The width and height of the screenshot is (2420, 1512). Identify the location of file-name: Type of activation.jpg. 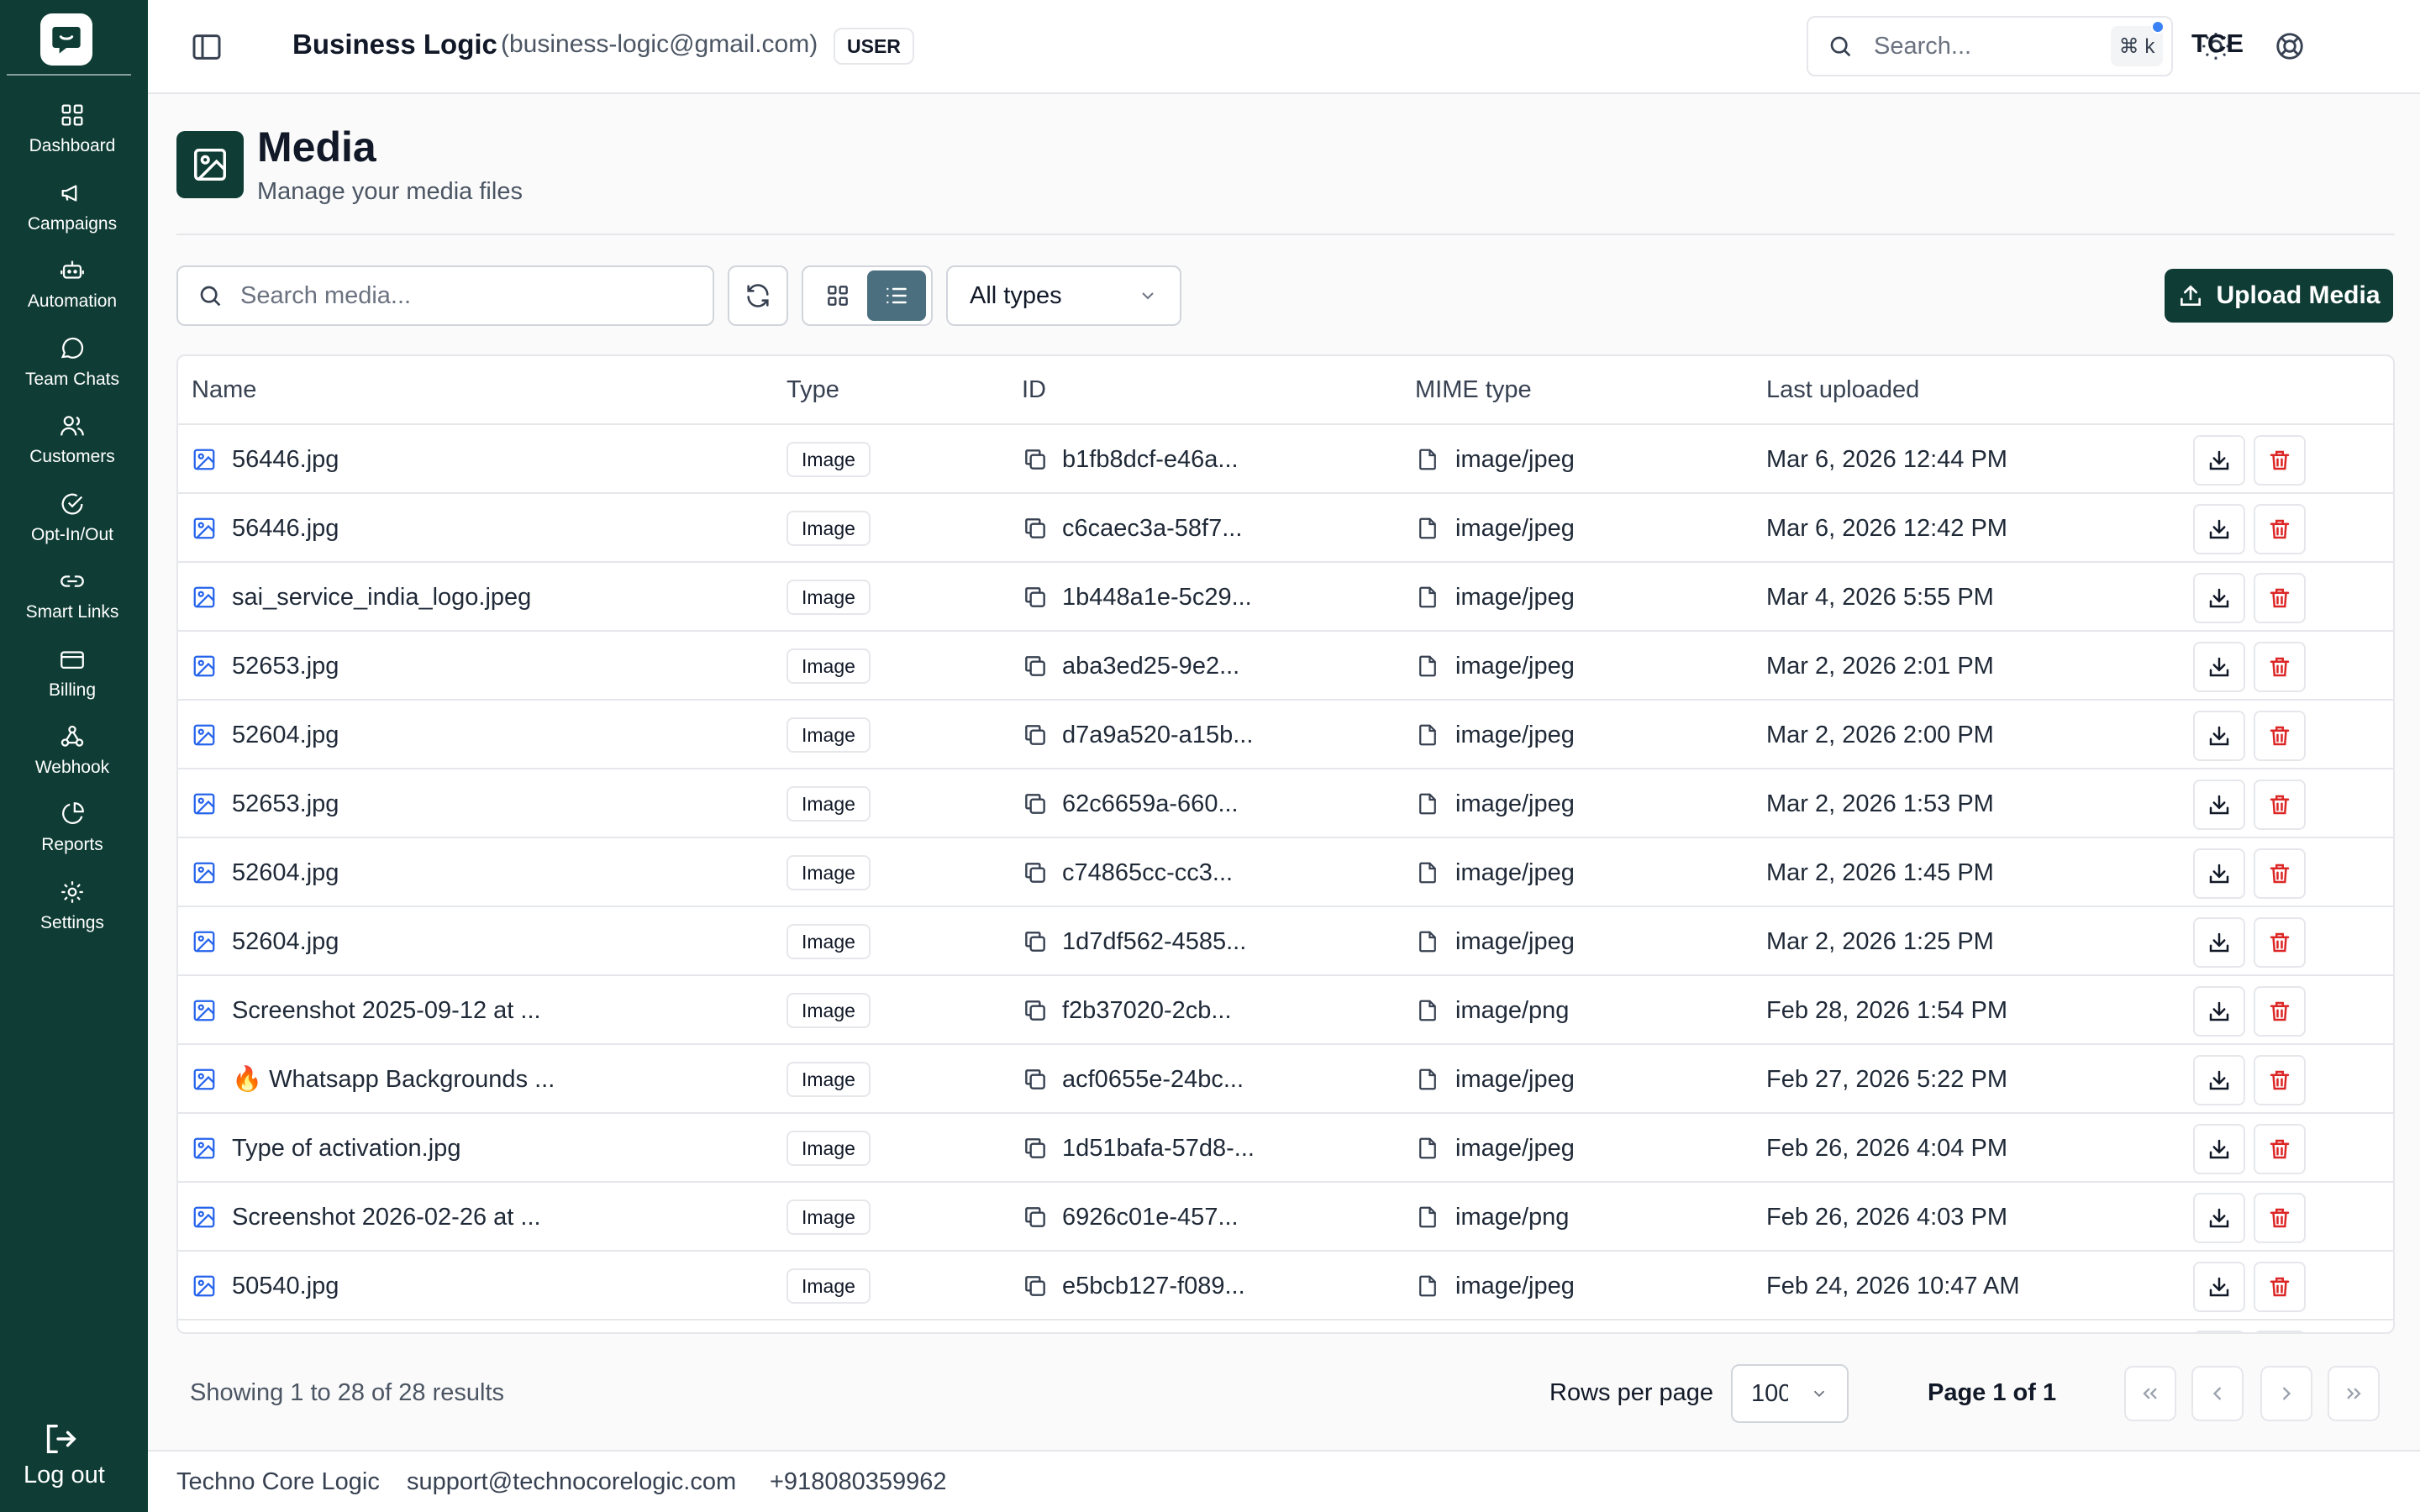
(346, 1149).